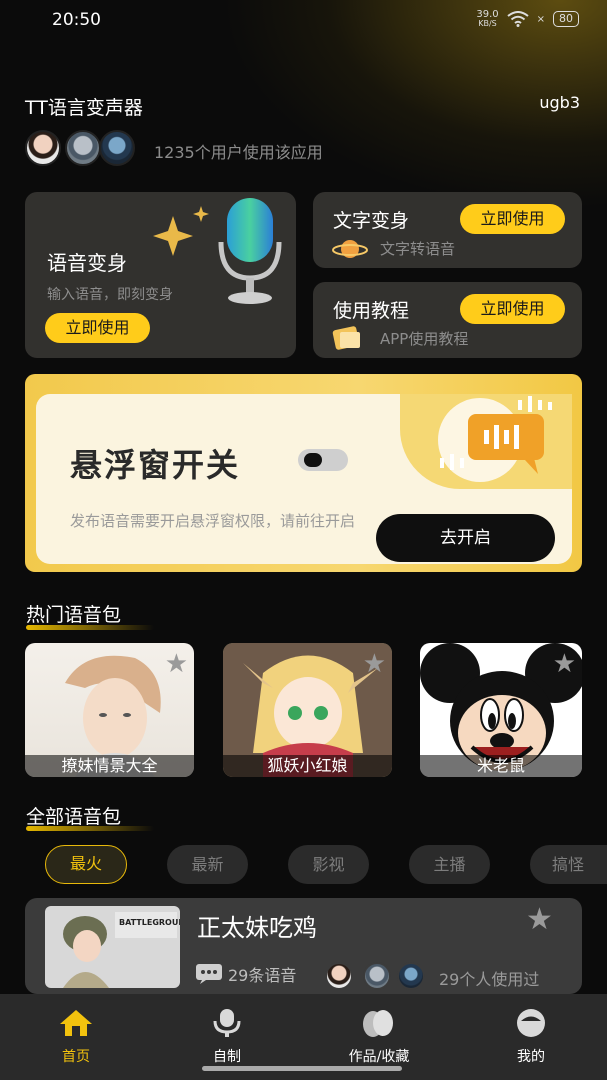 Image resolution: width=607 pixels, height=1080 pixels. What do you see at coordinates (371, 311) in the screenshot?
I see `tutorial-title: 使用教程` at bounding box center [371, 311].